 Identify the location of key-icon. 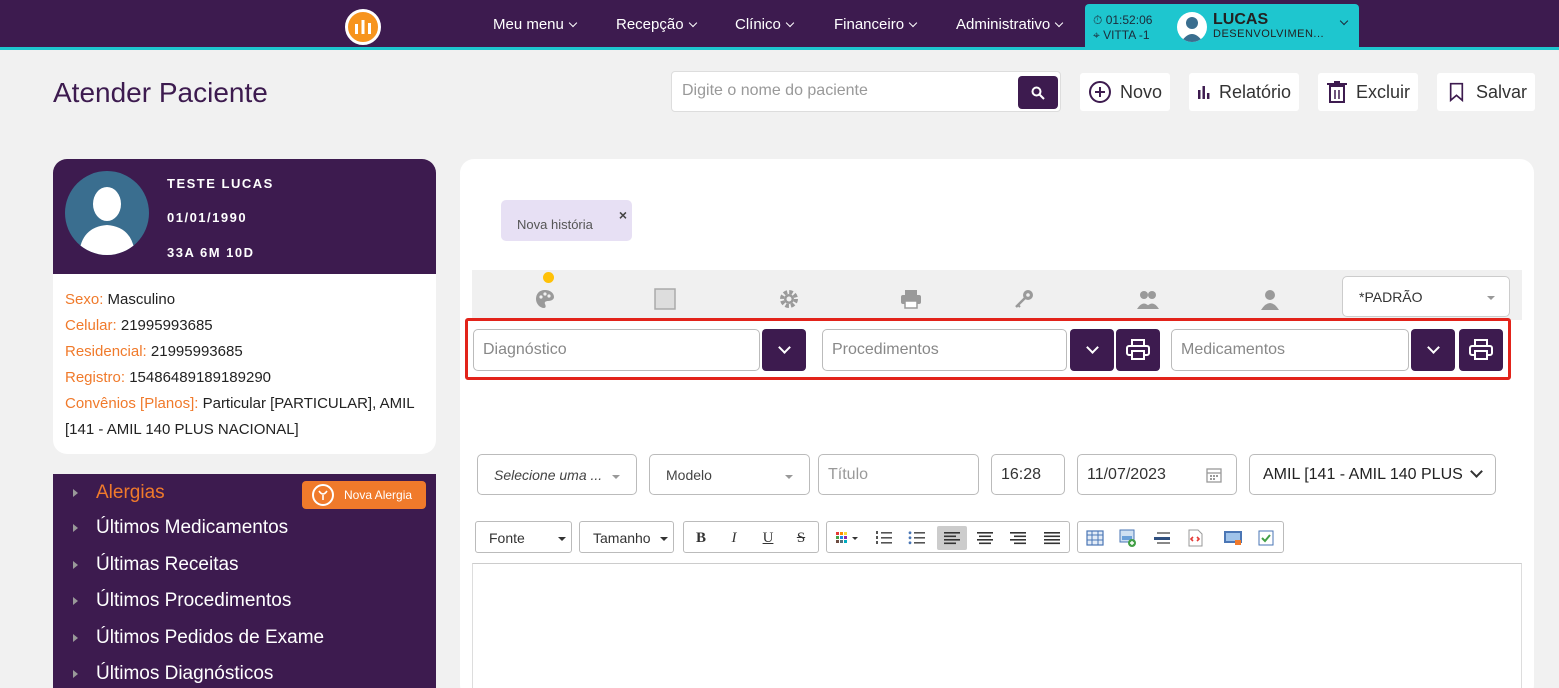
(1024, 299).